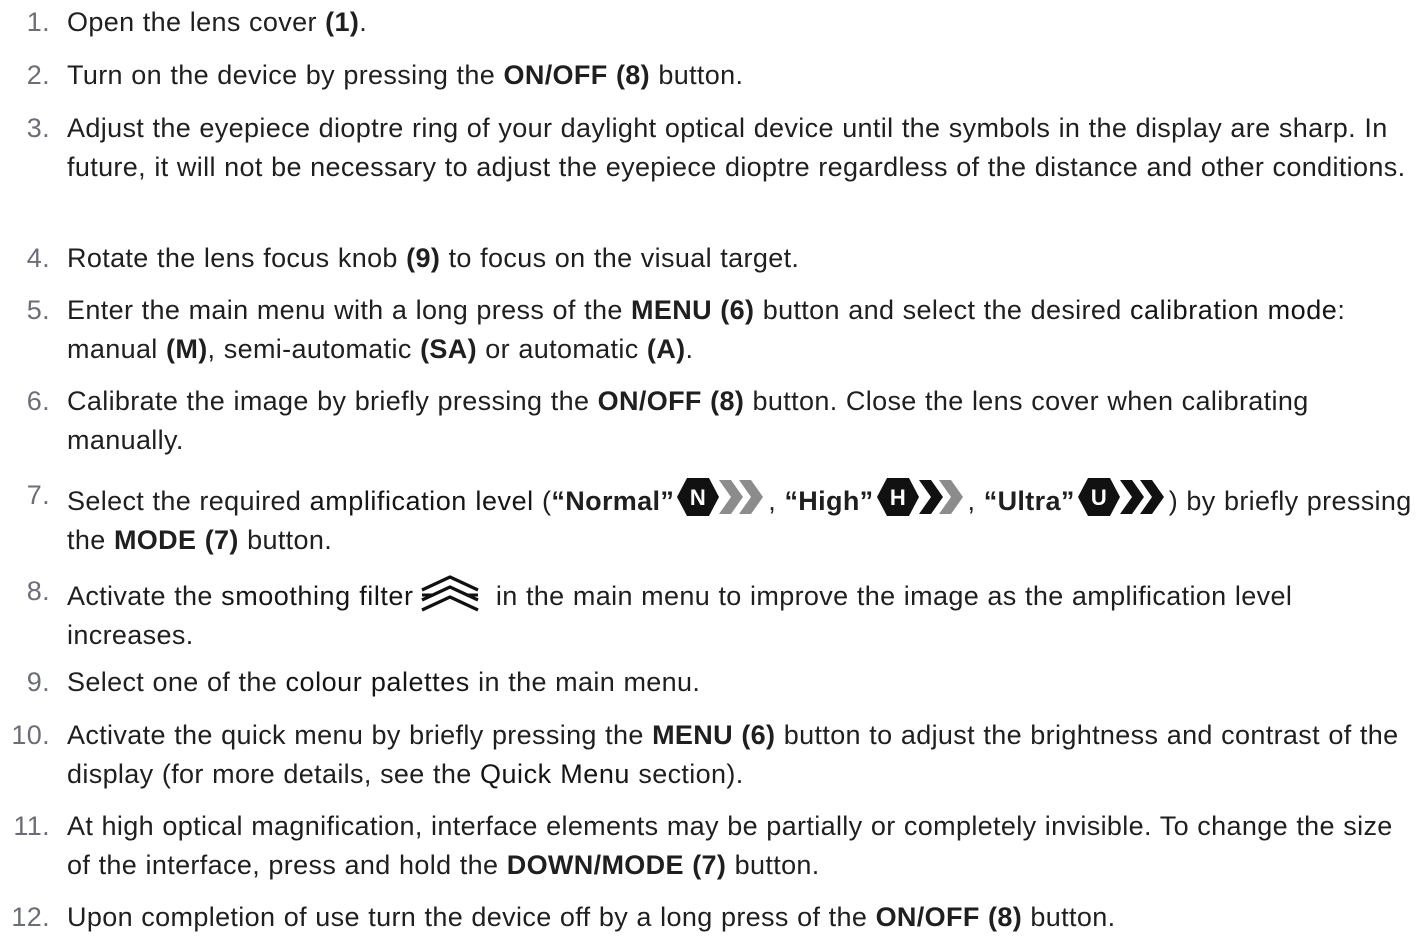  I want to click on step-number: 9., so click(38, 682).